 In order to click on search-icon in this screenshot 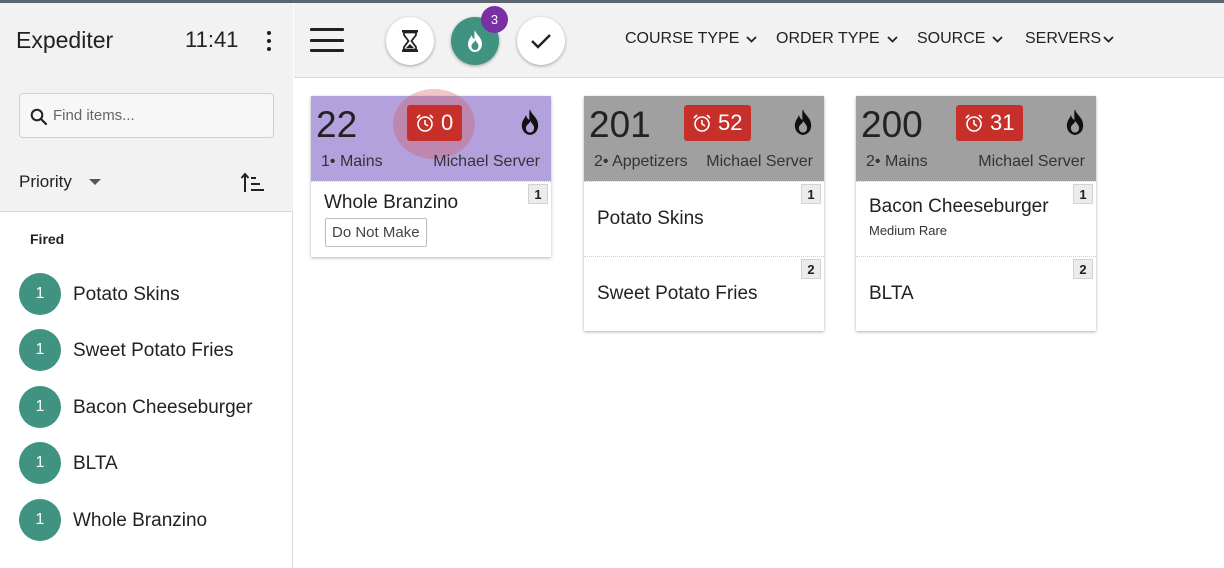, I will do `click(39, 117)`.